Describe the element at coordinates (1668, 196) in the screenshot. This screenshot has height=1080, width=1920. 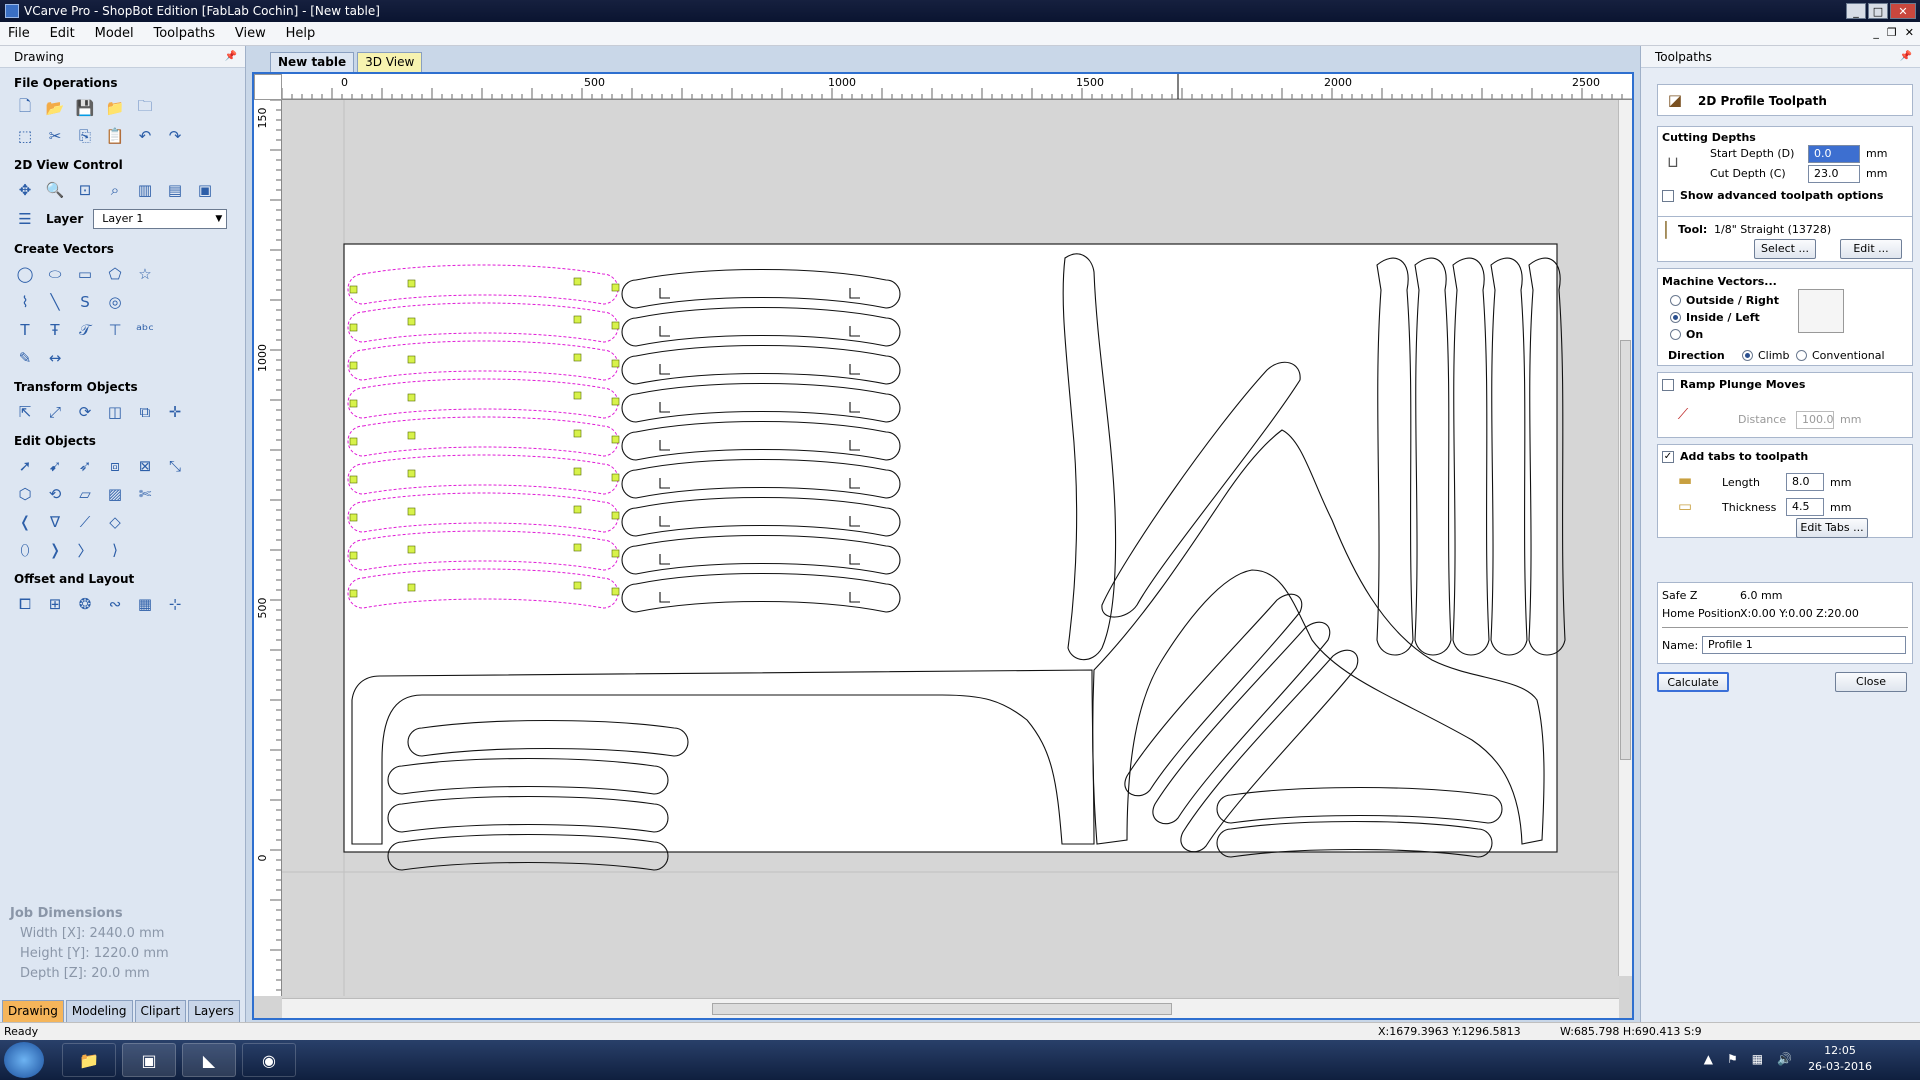
I see `advanced-options-checkbox` at that location.